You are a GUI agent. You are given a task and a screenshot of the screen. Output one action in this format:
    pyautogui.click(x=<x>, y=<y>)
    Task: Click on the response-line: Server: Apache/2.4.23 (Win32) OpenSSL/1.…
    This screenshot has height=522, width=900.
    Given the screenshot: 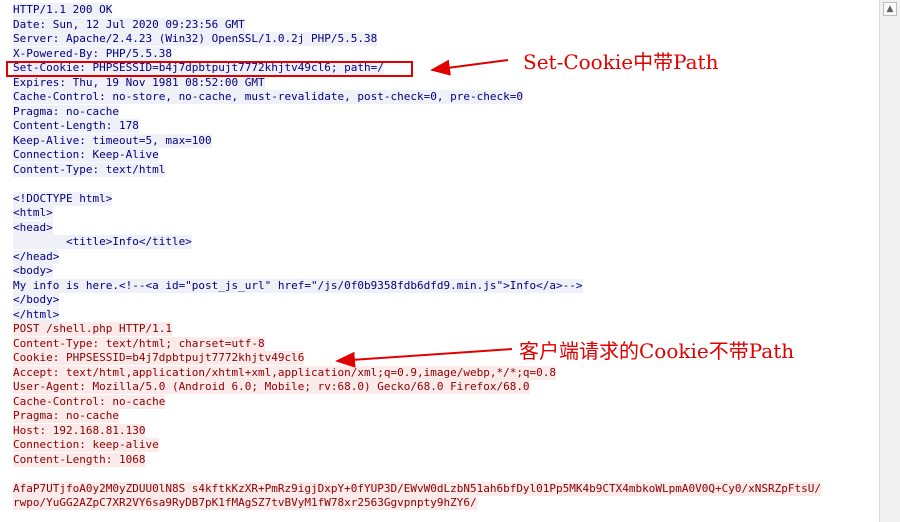 What is the action you would take?
    pyautogui.click(x=195, y=39)
    